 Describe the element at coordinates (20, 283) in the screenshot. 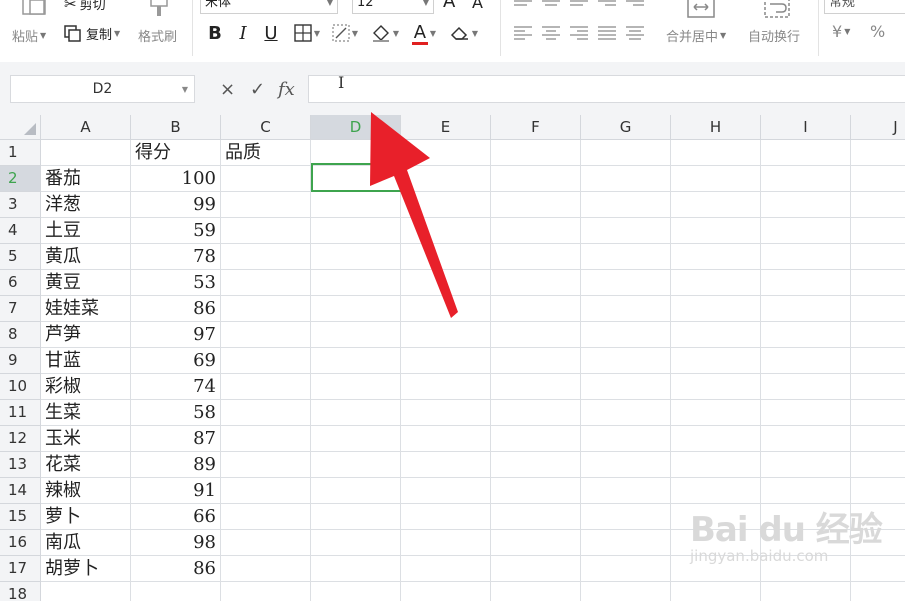

I see `row-header: 6` at that location.